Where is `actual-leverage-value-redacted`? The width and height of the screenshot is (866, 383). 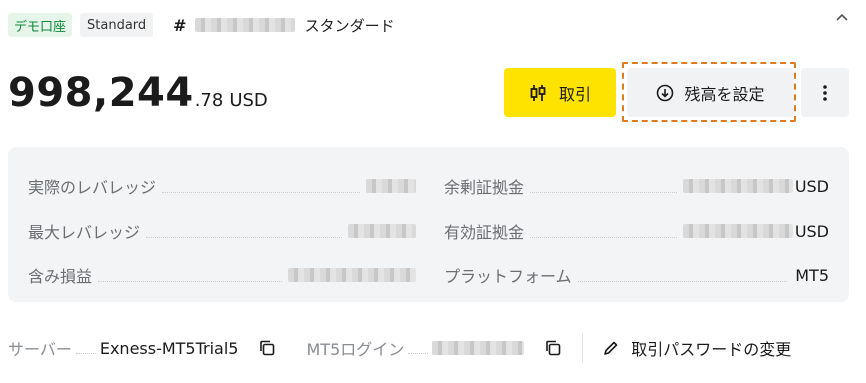 actual-leverage-value-redacted is located at coordinates (391, 186).